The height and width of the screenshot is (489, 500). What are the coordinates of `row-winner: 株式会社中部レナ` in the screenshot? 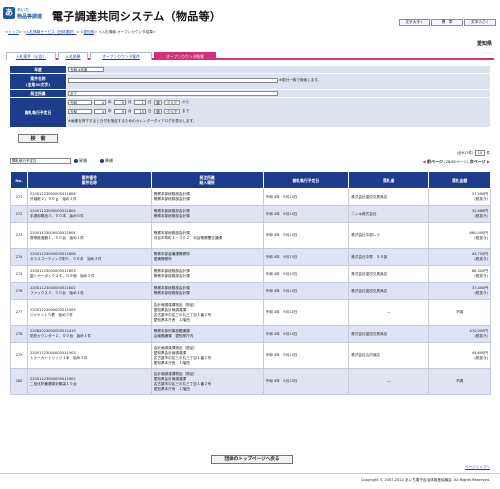 It's located at (389, 235).